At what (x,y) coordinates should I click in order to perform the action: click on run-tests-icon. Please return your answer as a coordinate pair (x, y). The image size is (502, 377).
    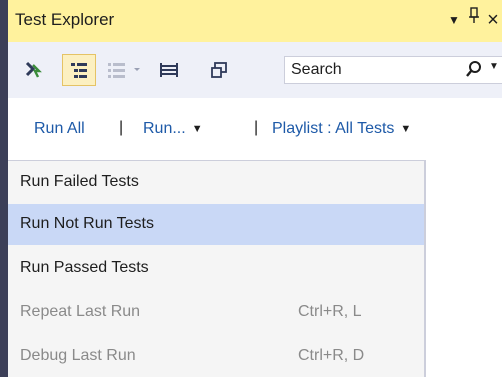
    Looking at the image, I should click on (34, 70).